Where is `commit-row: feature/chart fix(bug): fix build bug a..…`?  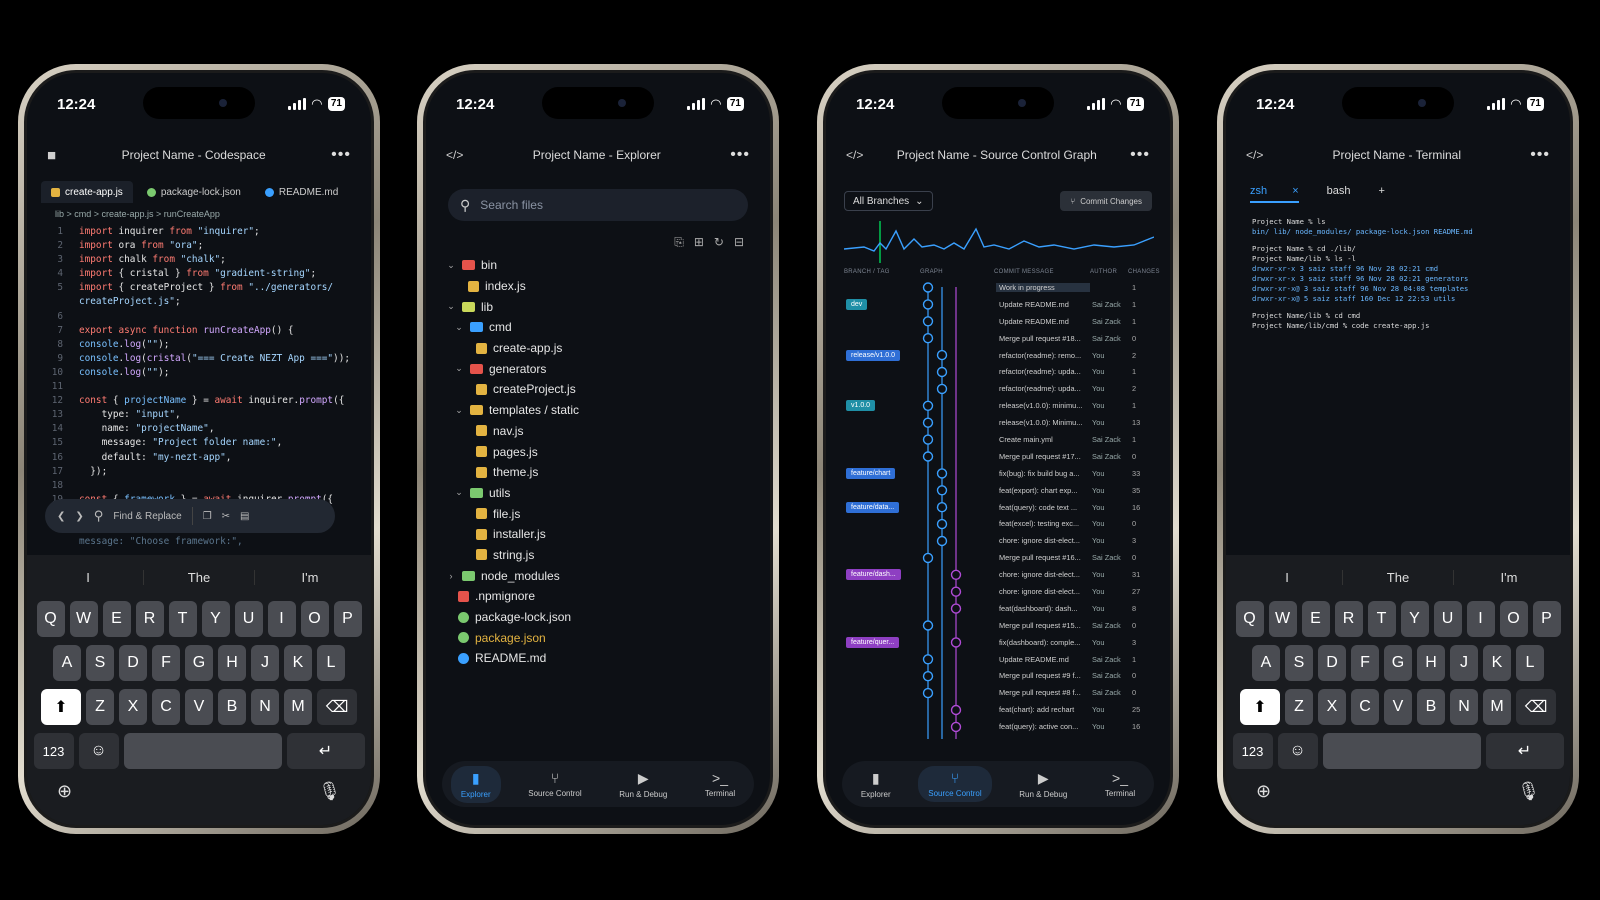 commit-row: feature/chart fix(bug): fix build bug a..… is located at coordinates (1002, 473).